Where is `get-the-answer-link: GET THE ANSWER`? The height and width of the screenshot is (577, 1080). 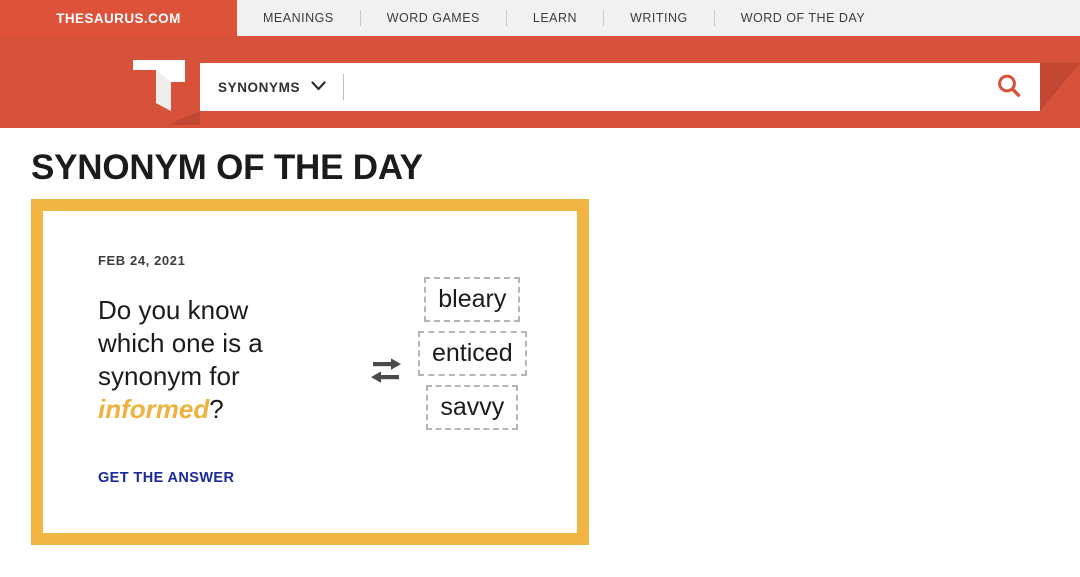
get-the-answer-link: GET THE ANSWER is located at coordinates (166, 478).